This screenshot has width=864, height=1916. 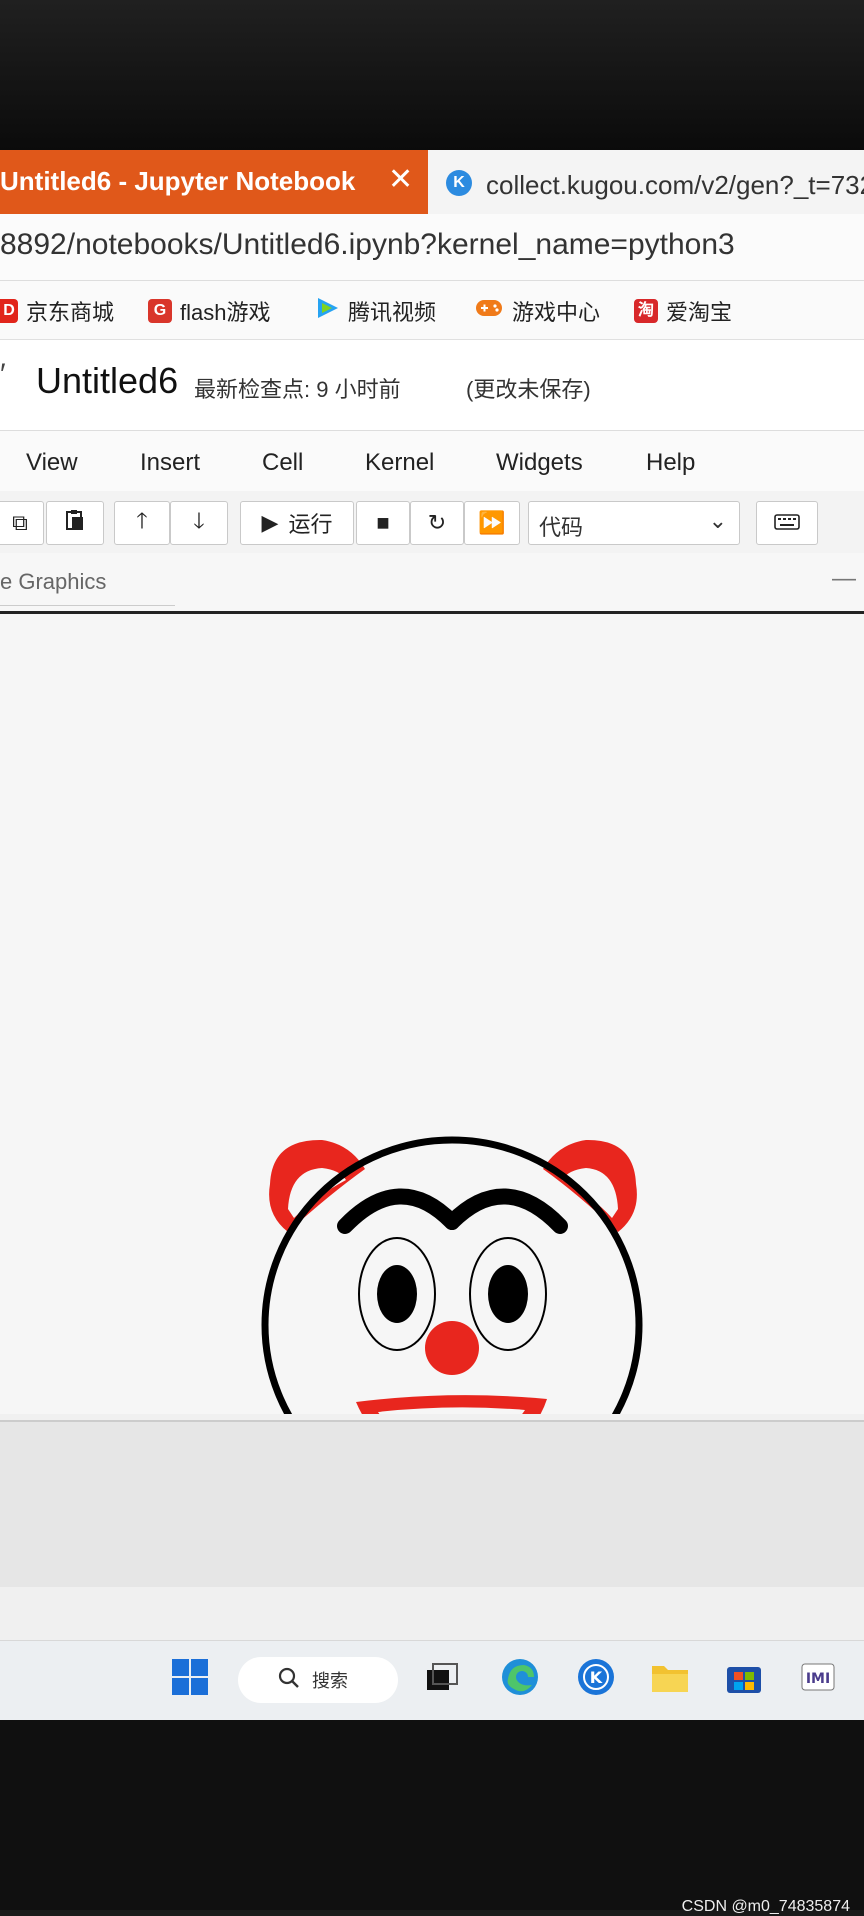 I want to click on menu-insert: Insert, so click(x=170, y=463).